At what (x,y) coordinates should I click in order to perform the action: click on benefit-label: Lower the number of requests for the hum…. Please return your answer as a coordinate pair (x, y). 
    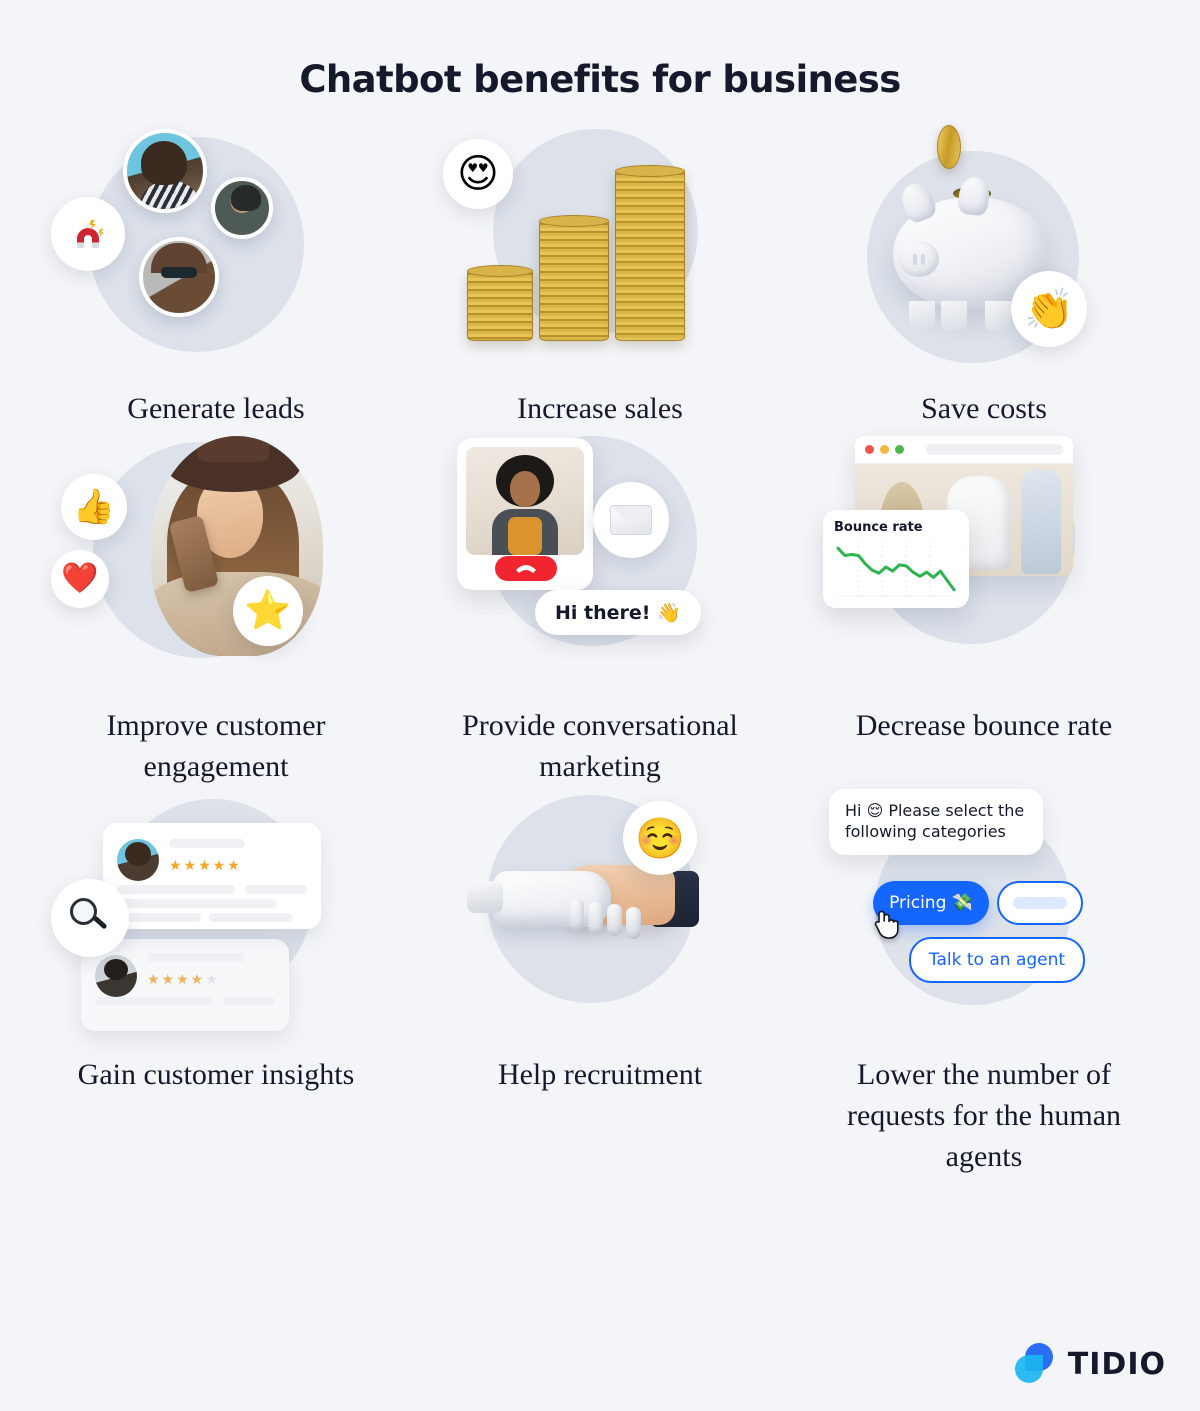
    Looking at the image, I should click on (984, 1115).